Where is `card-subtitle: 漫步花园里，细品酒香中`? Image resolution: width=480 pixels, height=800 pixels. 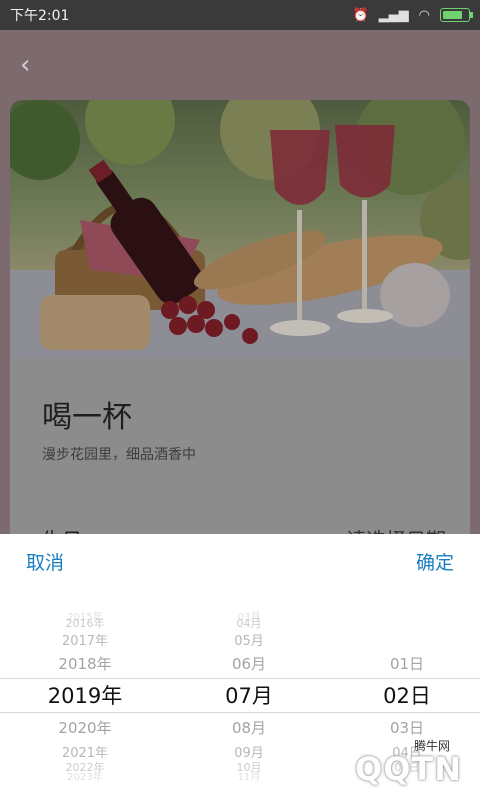
card-subtitle: 漫步花园里，细品酒香中 is located at coordinates (119, 455).